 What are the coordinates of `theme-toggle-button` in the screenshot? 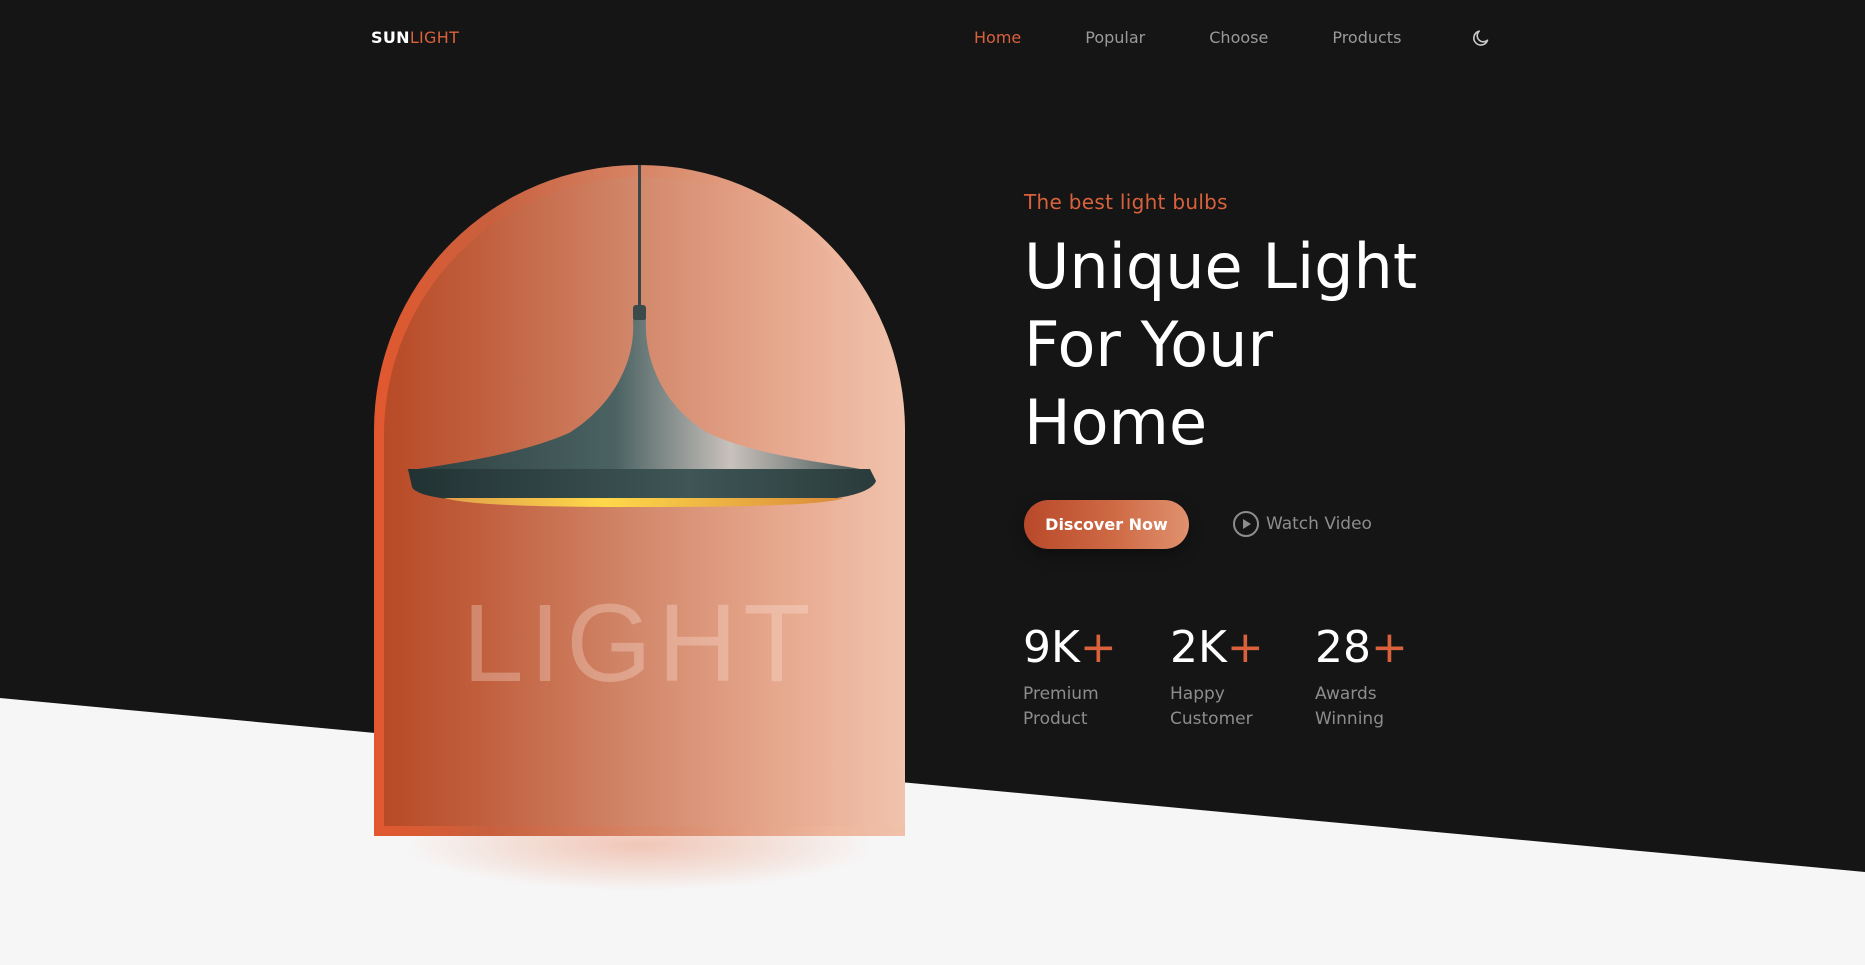 It's located at (1481, 38).